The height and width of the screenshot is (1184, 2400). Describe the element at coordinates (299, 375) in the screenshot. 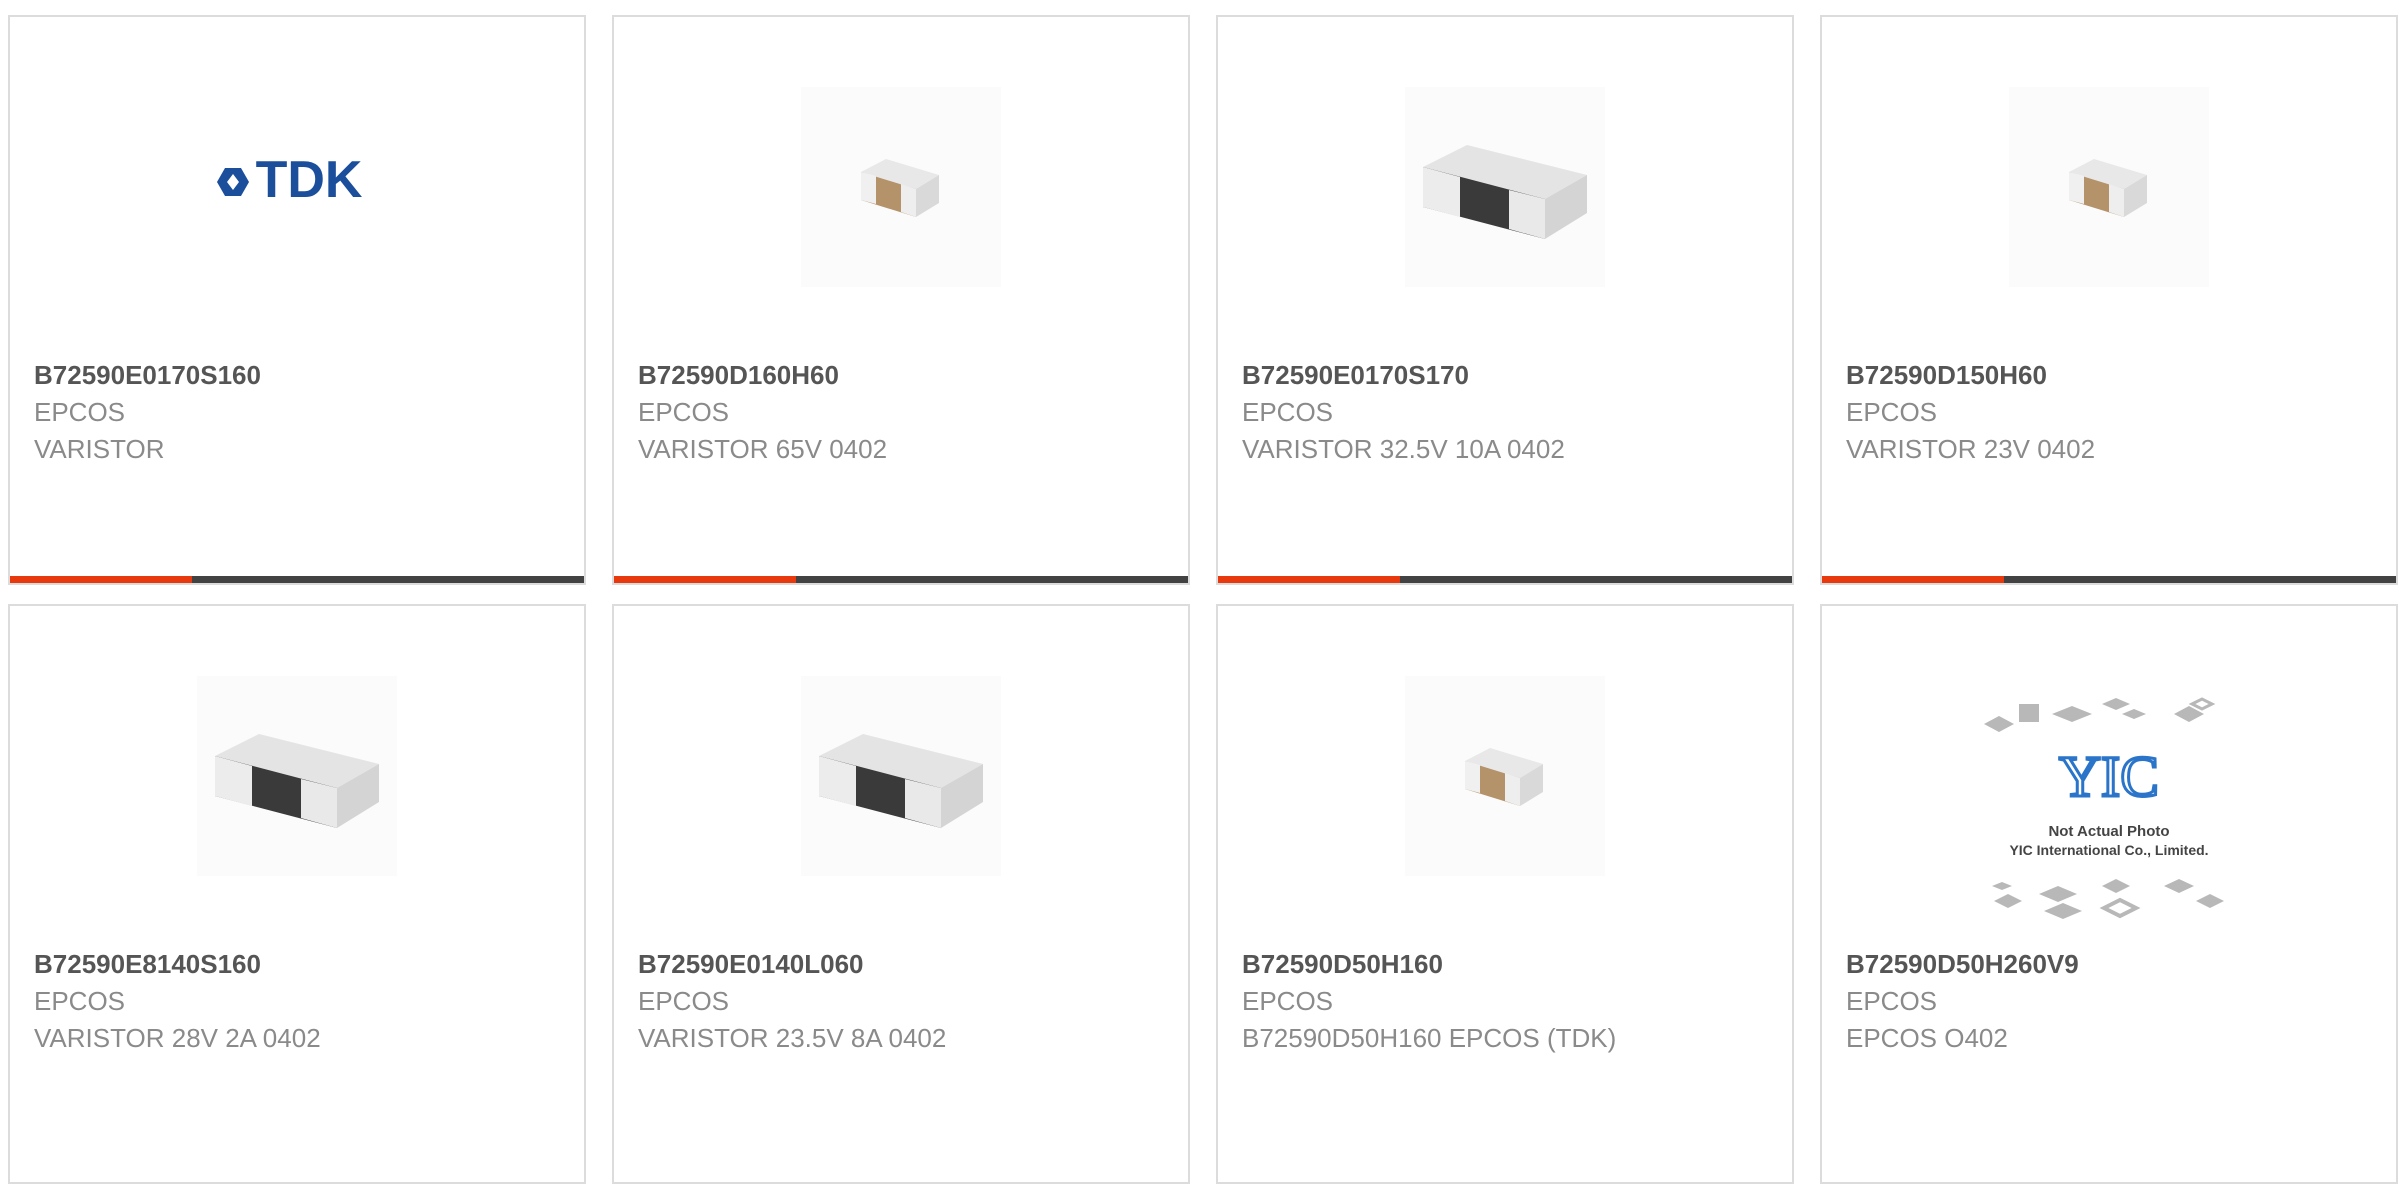

I see `part-number: B72590E0170S160` at that location.